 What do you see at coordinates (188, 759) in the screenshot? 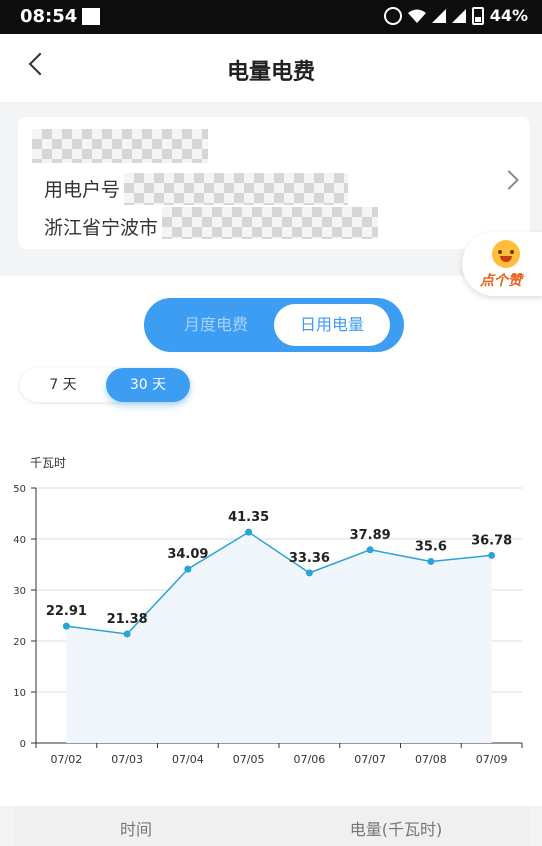
I see `x-tick-label: 07/04` at bounding box center [188, 759].